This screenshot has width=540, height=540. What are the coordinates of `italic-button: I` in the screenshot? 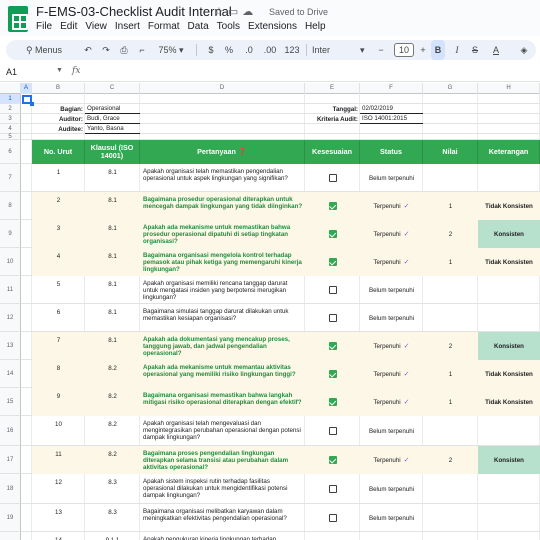 It's located at (457, 50).